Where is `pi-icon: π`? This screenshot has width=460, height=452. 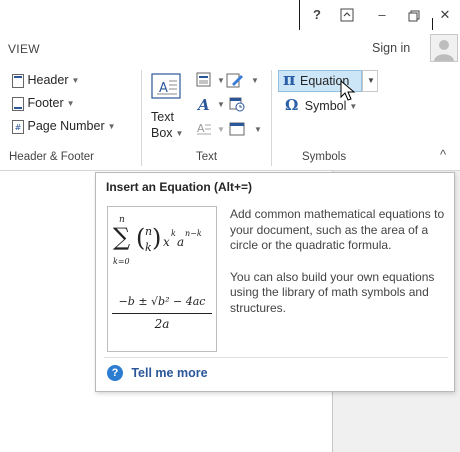 pi-icon: π is located at coordinates (289, 80).